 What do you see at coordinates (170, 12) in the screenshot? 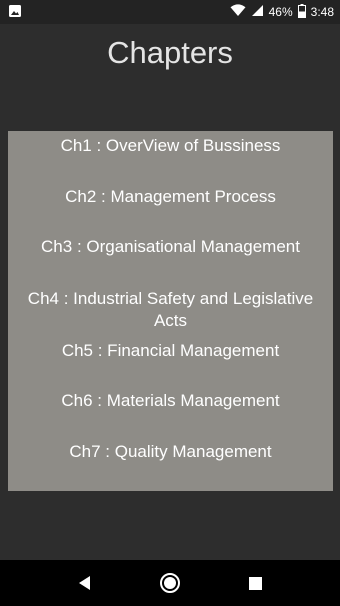
I see `status-bar: 46% 3:48` at bounding box center [170, 12].